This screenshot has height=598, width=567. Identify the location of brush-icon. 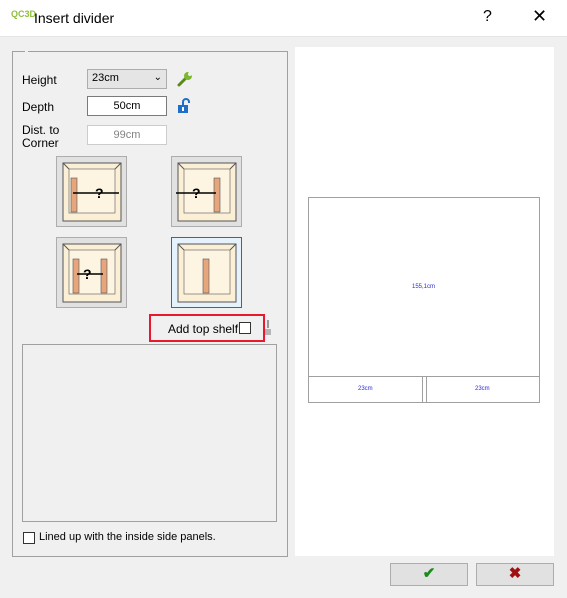
(268, 327).